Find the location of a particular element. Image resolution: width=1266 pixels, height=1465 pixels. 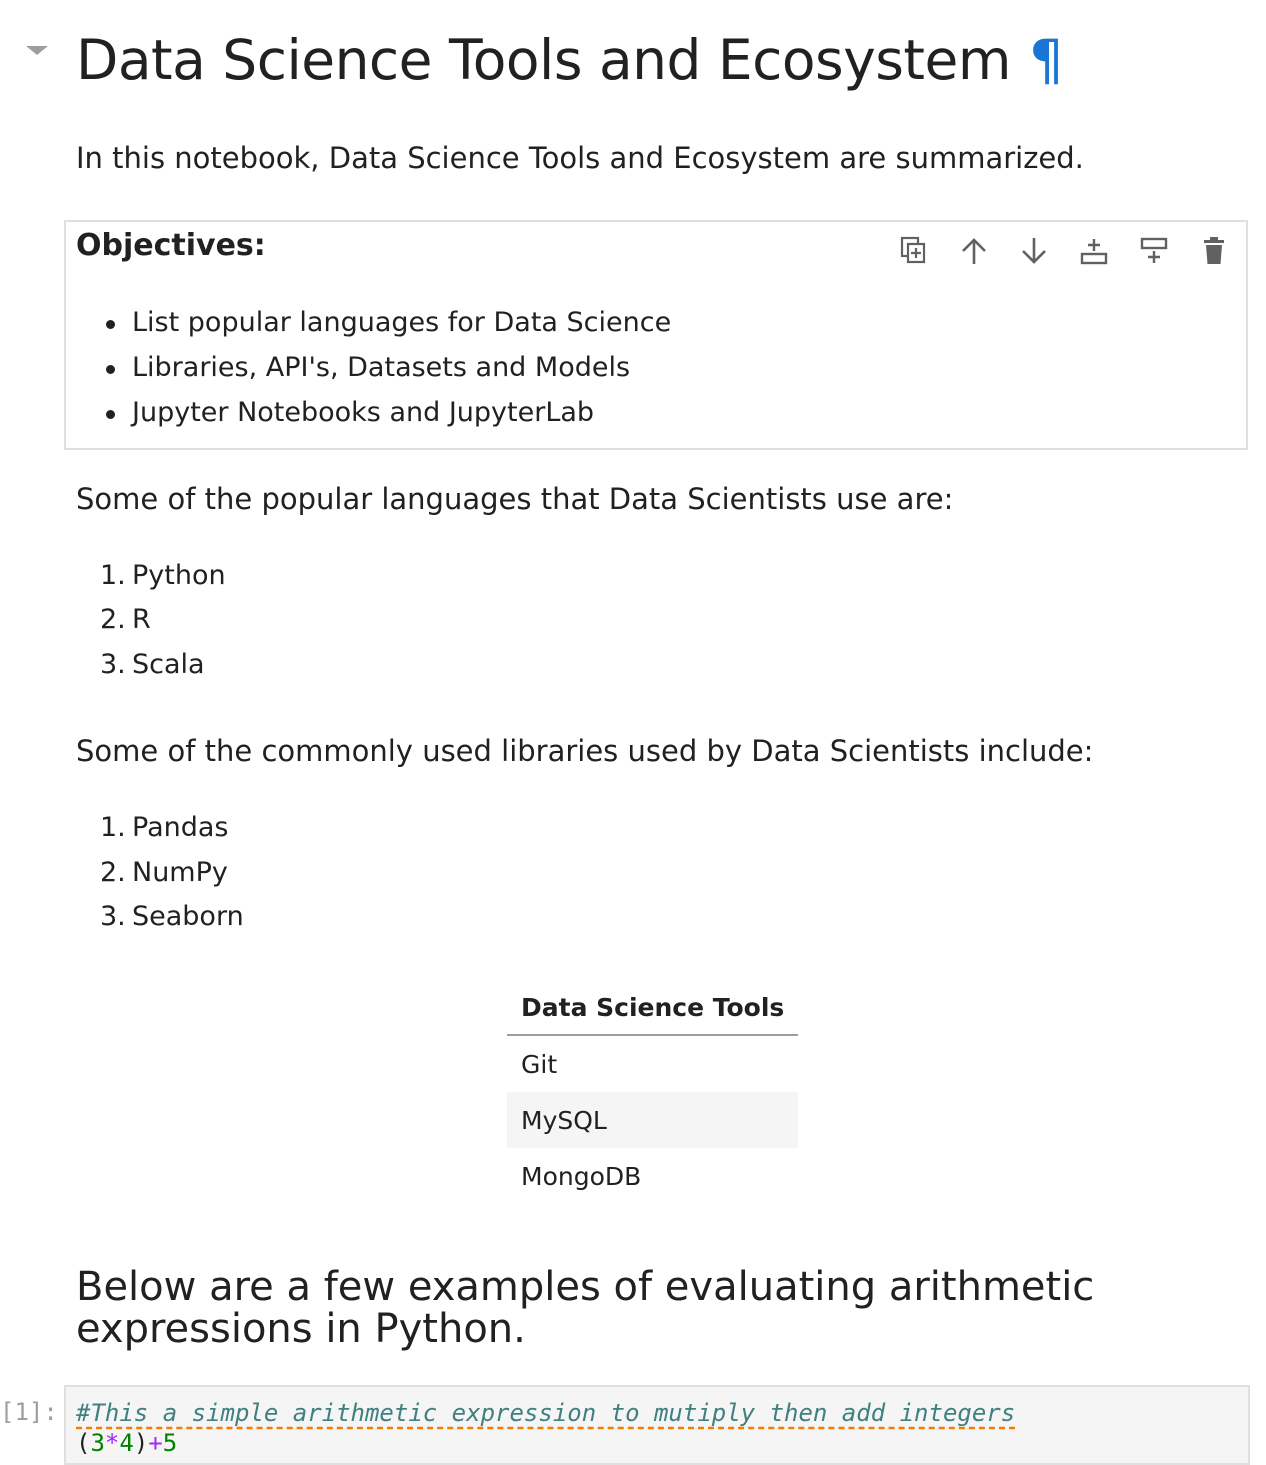

duplicate-icon is located at coordinates (914, 251).